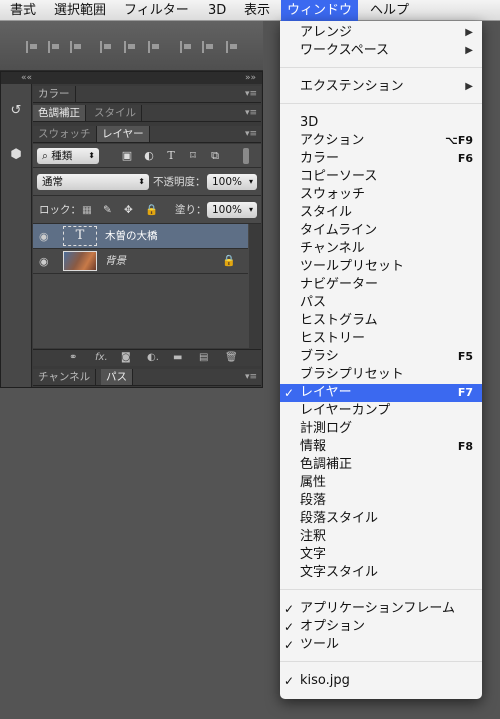 The height and width of the screenshot is (719, 500). I want to click on menu-item: 色調補正, so click(381, 465).